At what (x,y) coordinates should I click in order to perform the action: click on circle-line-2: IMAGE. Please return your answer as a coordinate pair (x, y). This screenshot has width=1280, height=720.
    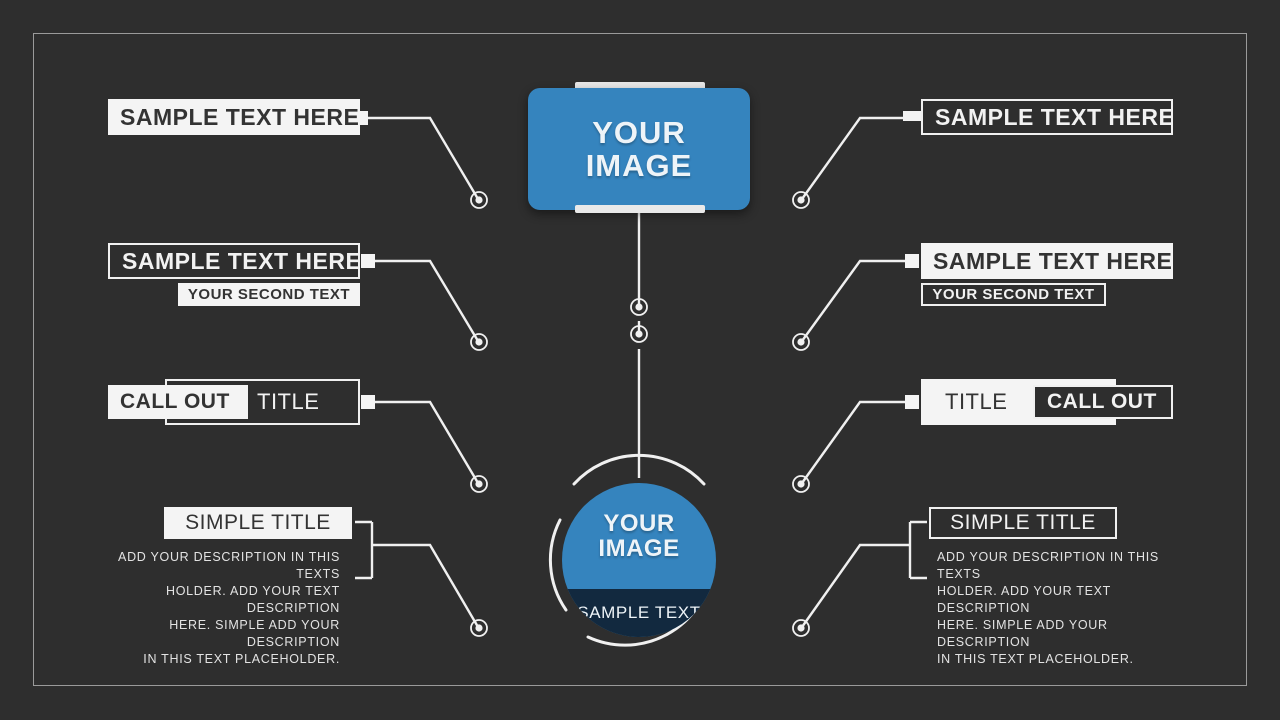
    Looking at the image, I should click on (639, 548).